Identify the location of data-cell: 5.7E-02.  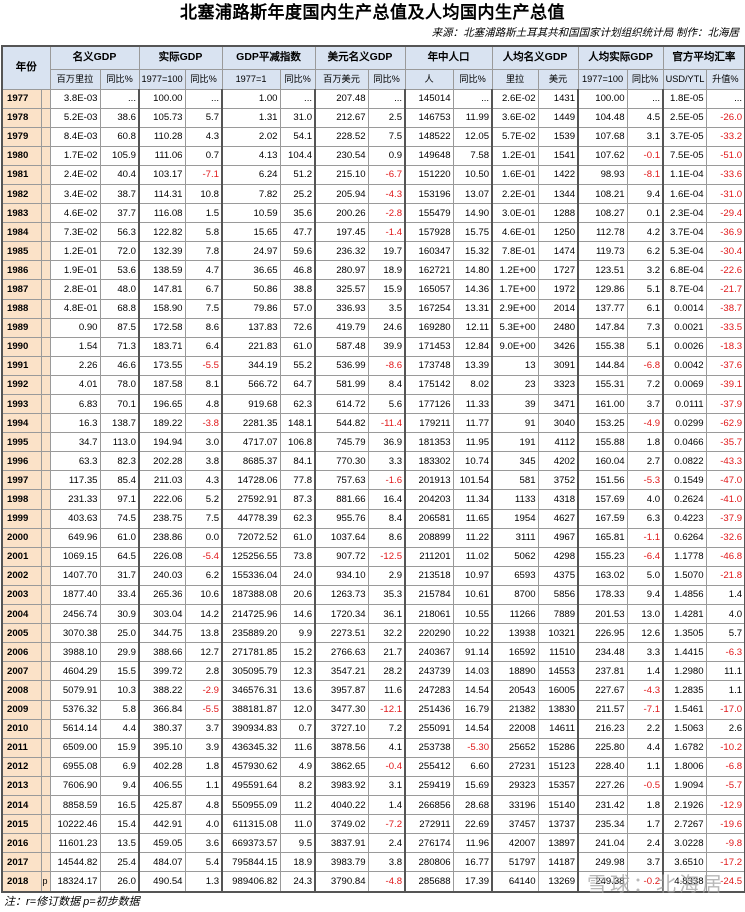
(515, 136).